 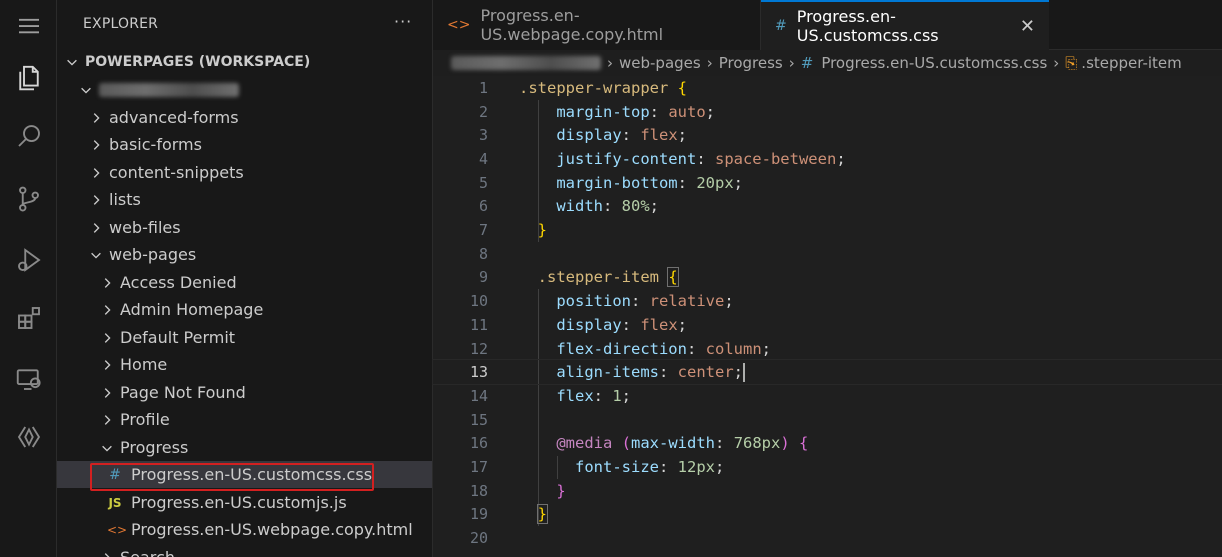 I want to click on tree-folder: Admin Homepage, so click(x=244, y=309).